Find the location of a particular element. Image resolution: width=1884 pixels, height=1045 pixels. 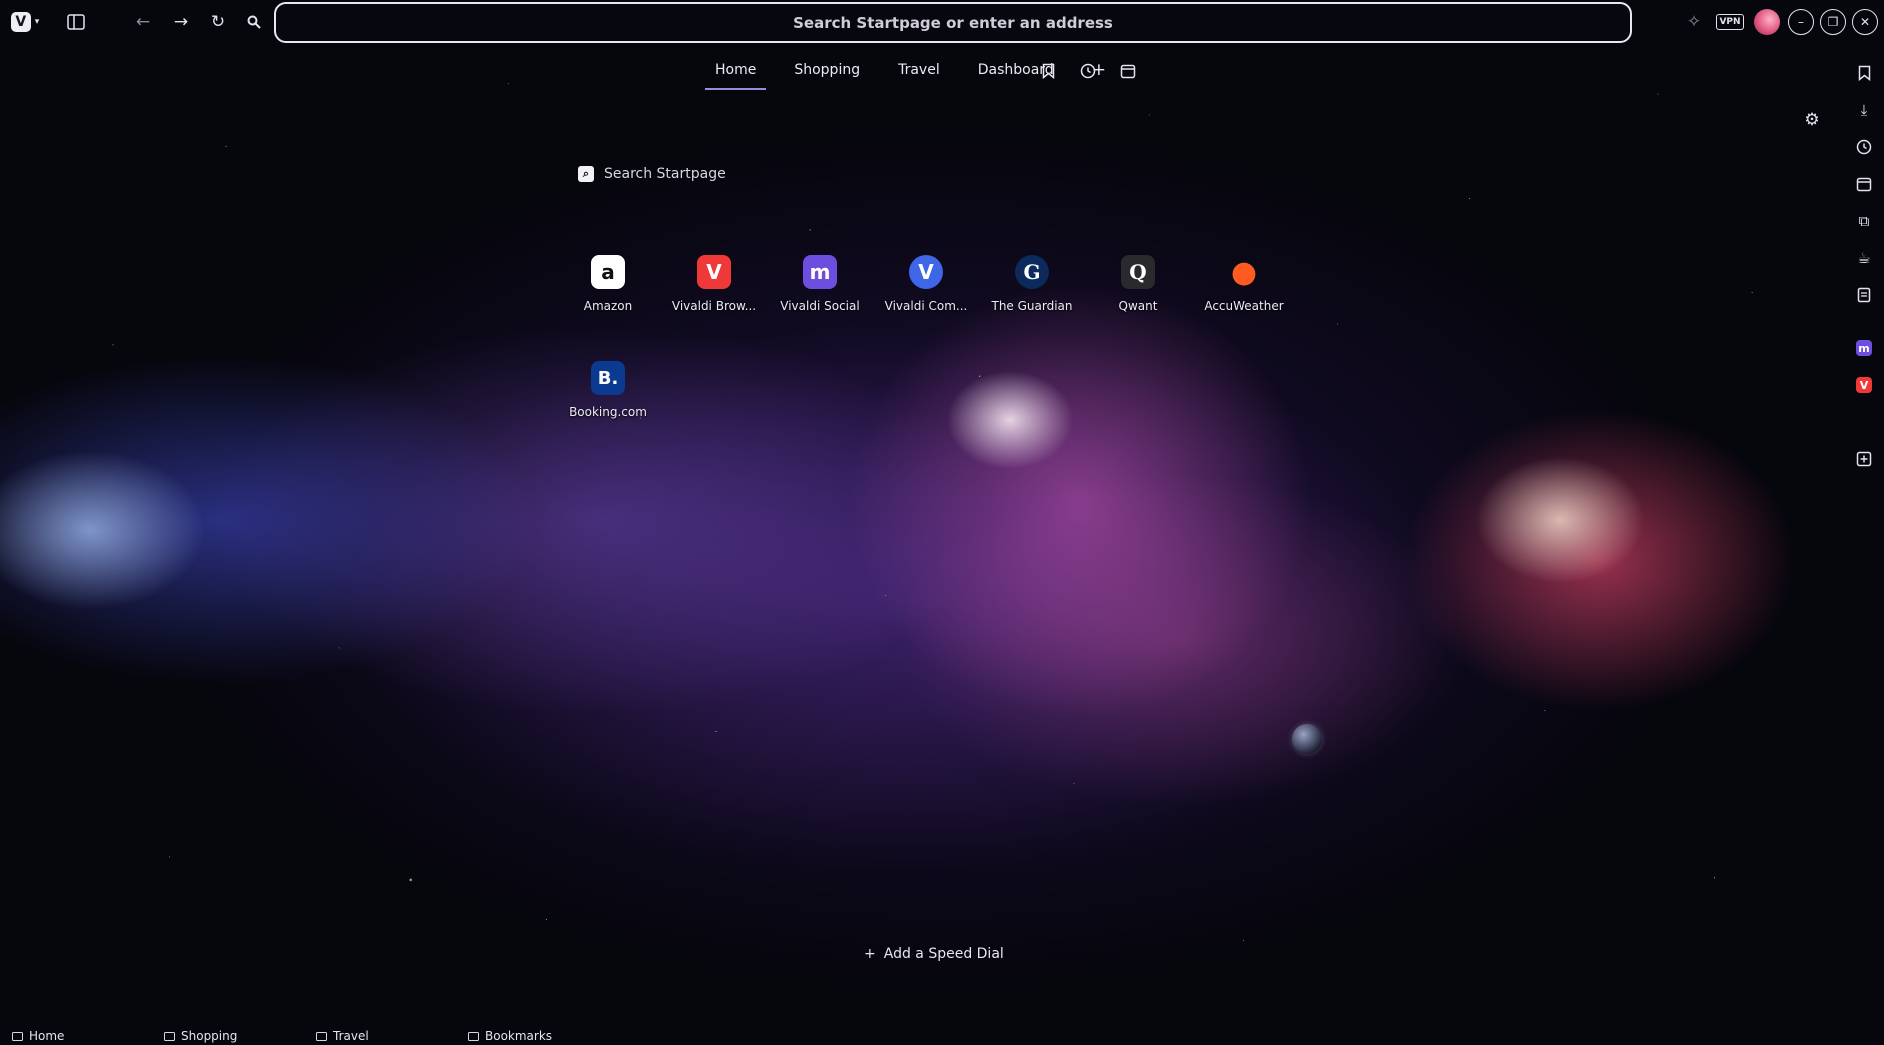

forward-button: → is located at coordinates (181, 22).